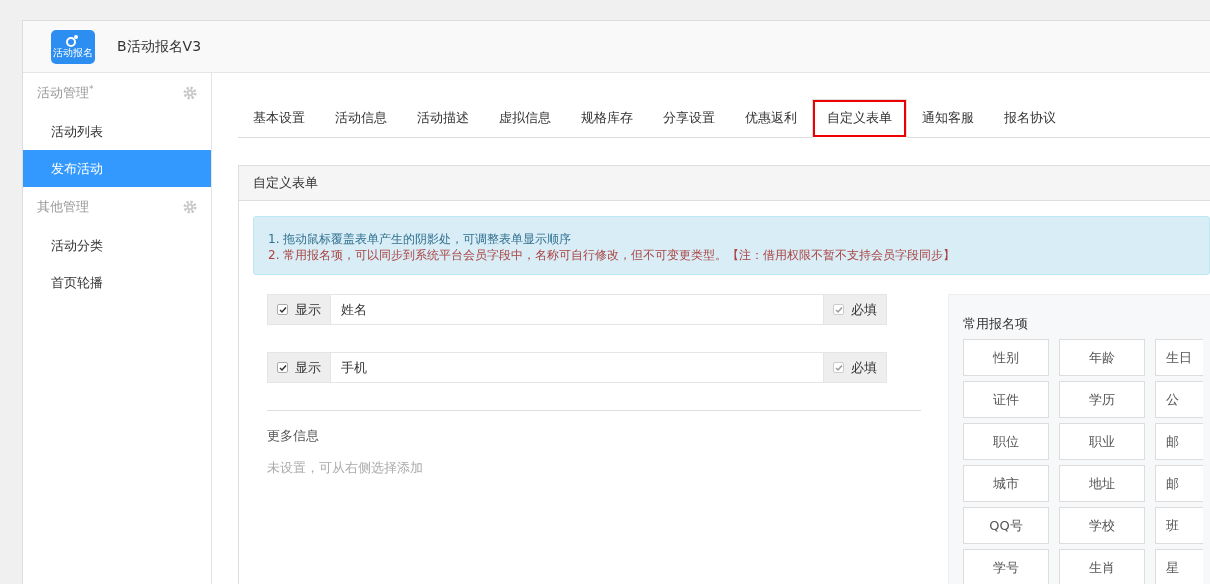 Image resolution: width=1210 pixels, height=584 pixels. I want to click on app-logo: 活动报名, so click(73, 46).